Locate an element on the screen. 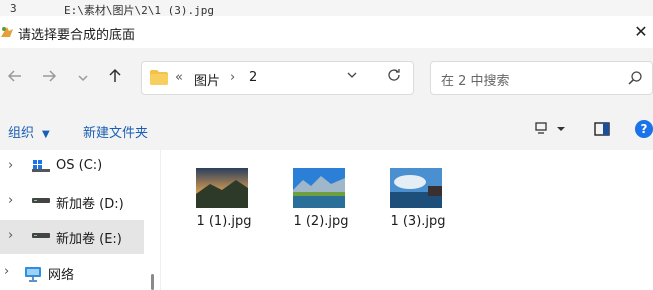  organize-menu-button: 组织 ▼ is located at coordinates (29, 131).